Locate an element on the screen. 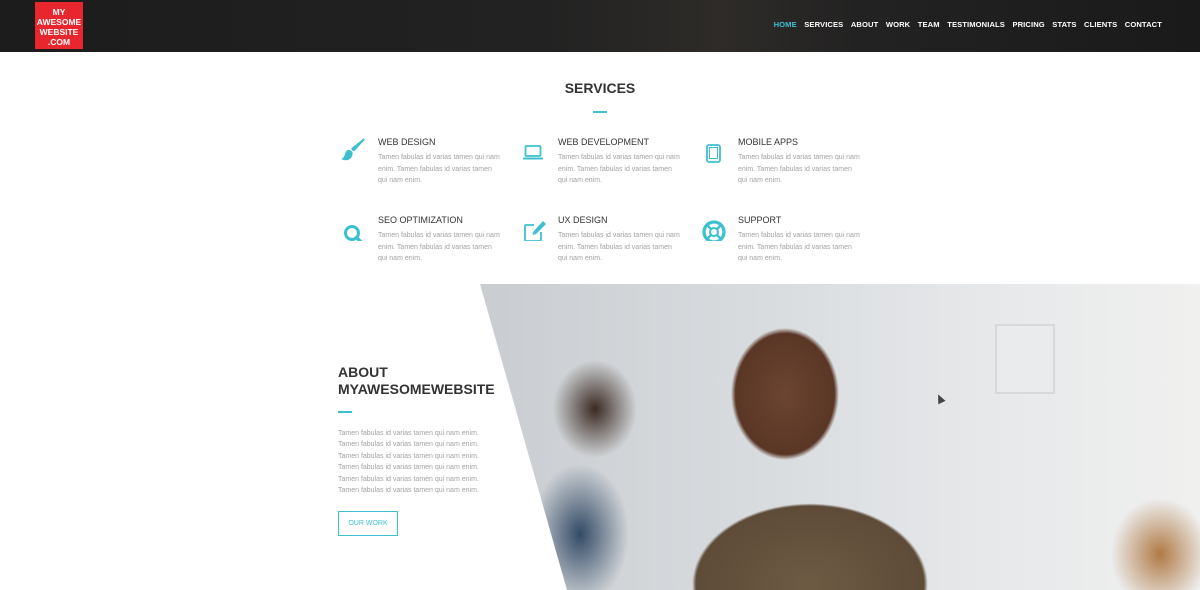 This screenshot has width=1200, height=590. logo-line: MY is located at coordinates (59, 12).